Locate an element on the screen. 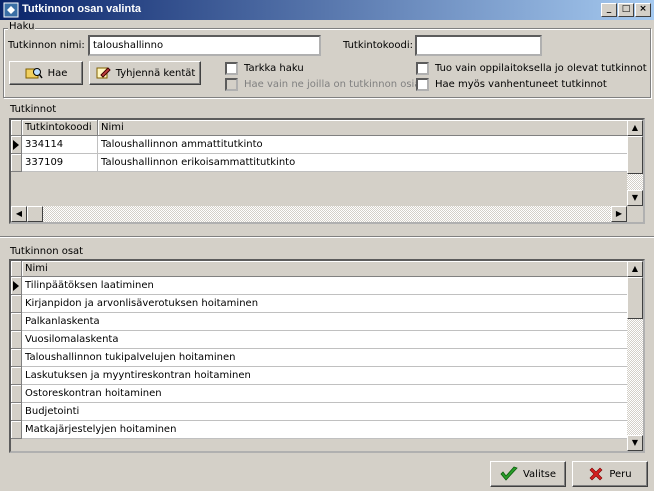  maximize-button: □ is located at coordinates (626, 10).